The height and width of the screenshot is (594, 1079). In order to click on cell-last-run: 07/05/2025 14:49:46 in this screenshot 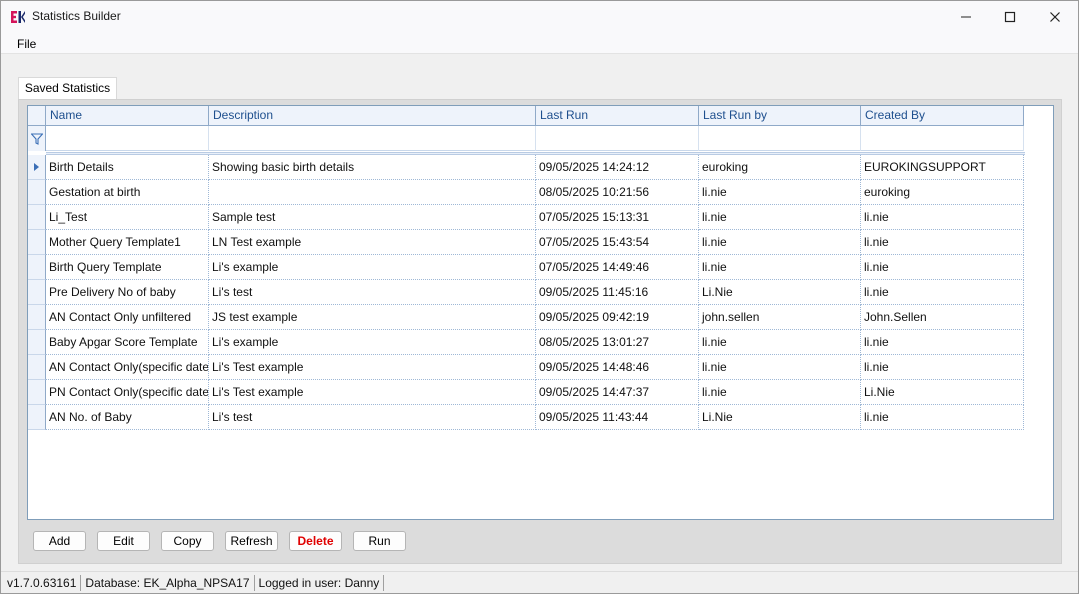, I will do `click(617, 267)`.